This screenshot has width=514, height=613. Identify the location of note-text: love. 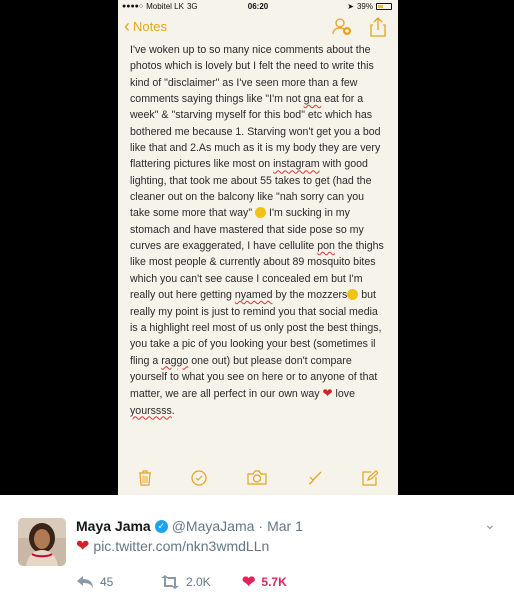
(343, 394).